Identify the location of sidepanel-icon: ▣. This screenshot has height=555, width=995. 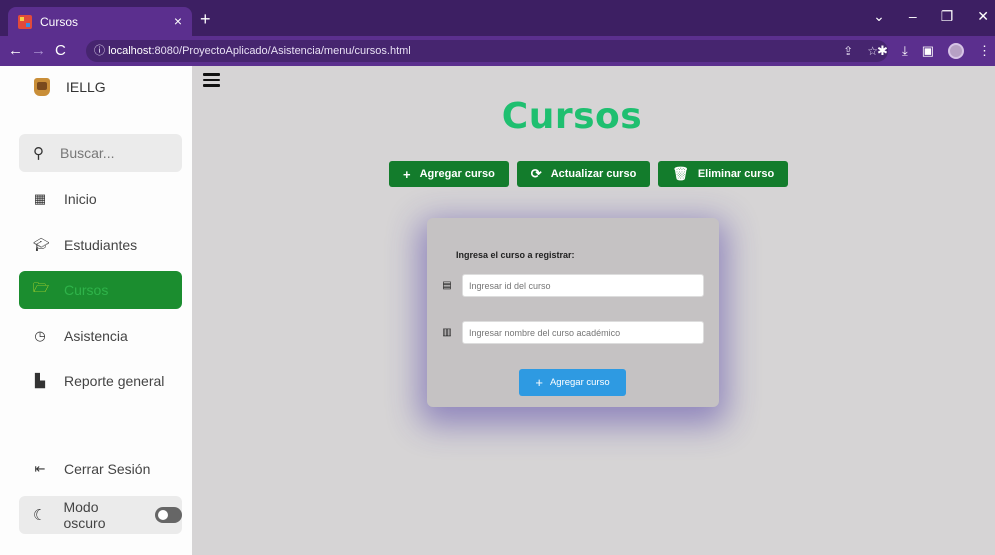
(928, 51).